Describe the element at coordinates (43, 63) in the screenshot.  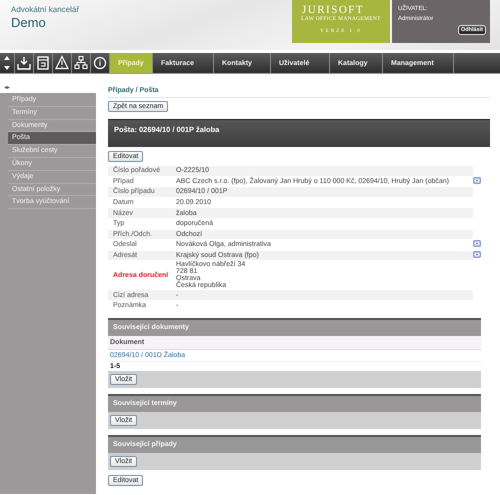
I see `calendar-icon` at that location.